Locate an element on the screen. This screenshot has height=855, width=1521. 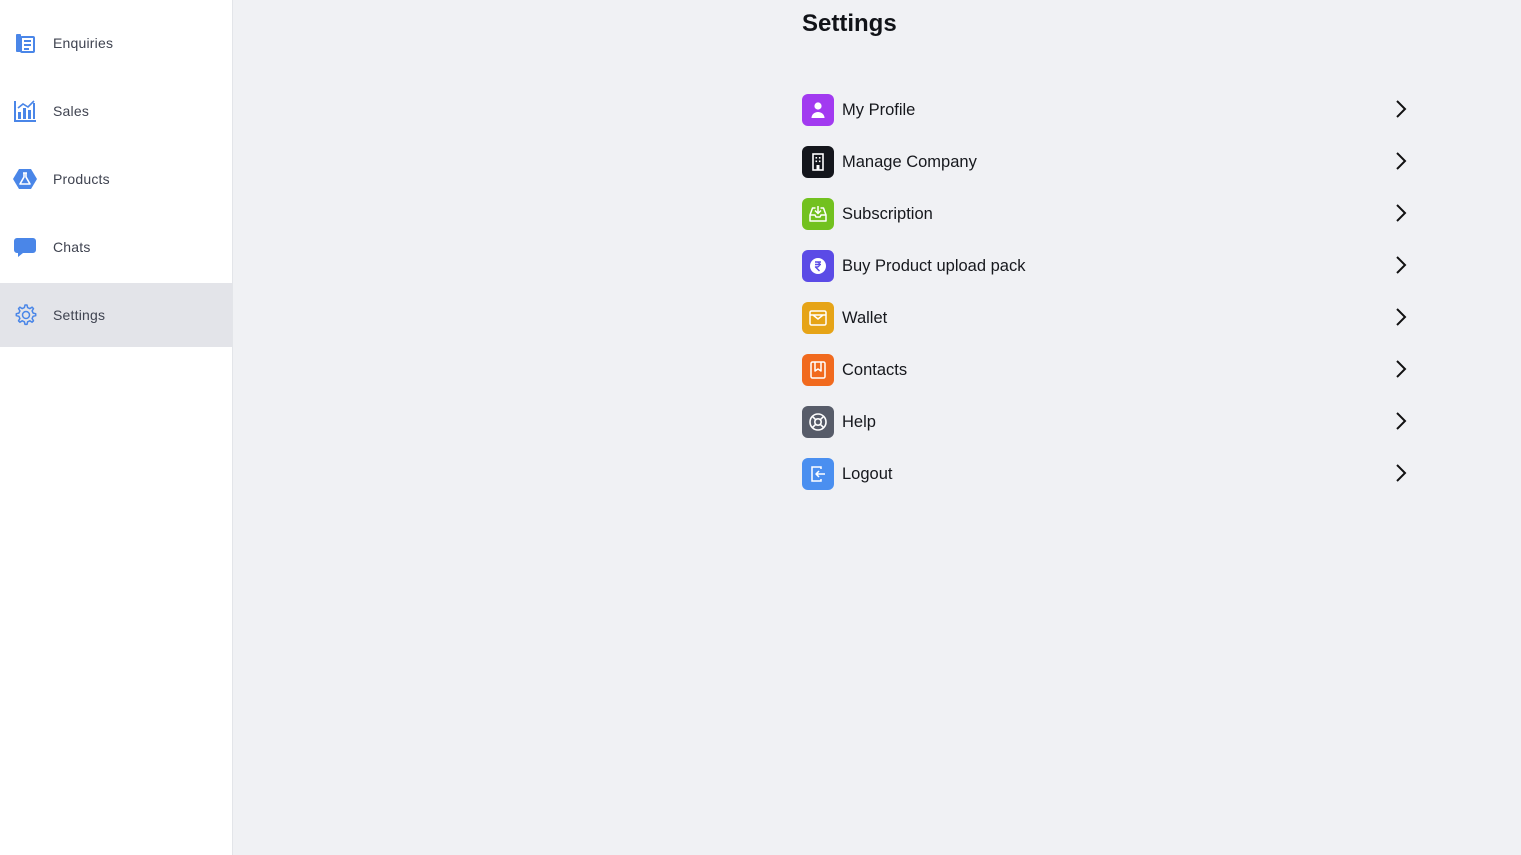
page-title: Settings is located at coordinates (849, 23).